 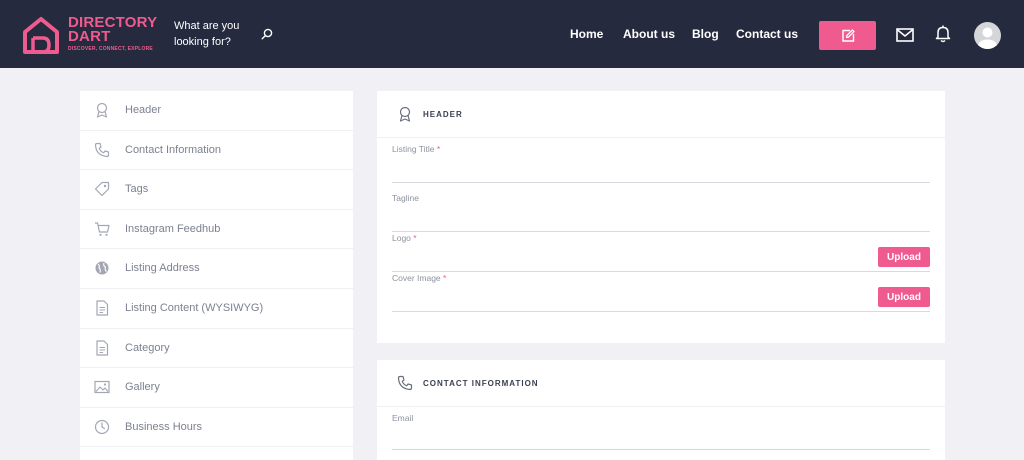 What do you see at coordinates (586, 34) in the screenshot?
I see `nav-link-home: Home` at bounding box center [586, 34].